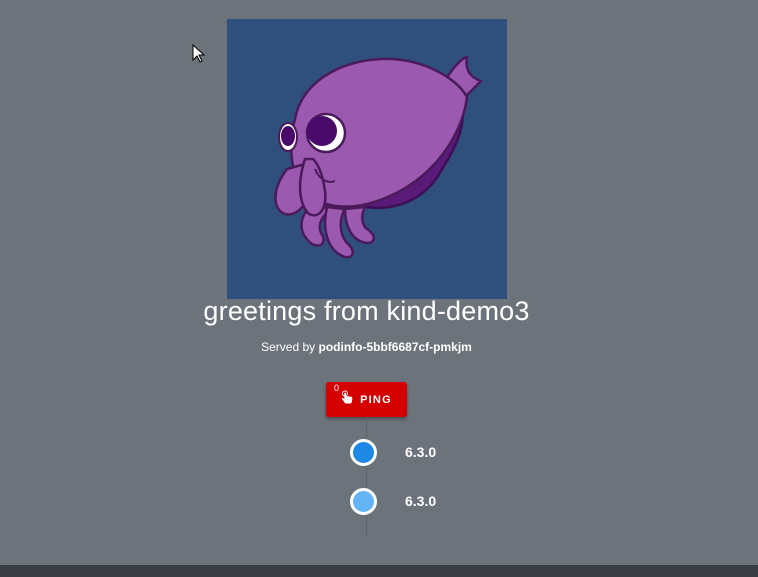 This screenshot has height=577, width=758. What do you see at coordinates (395, 347) in the screenshot?
I see `served-by-host: podinfo-5bbf6687cf-pmkjm` at bounding box center [395, 347].